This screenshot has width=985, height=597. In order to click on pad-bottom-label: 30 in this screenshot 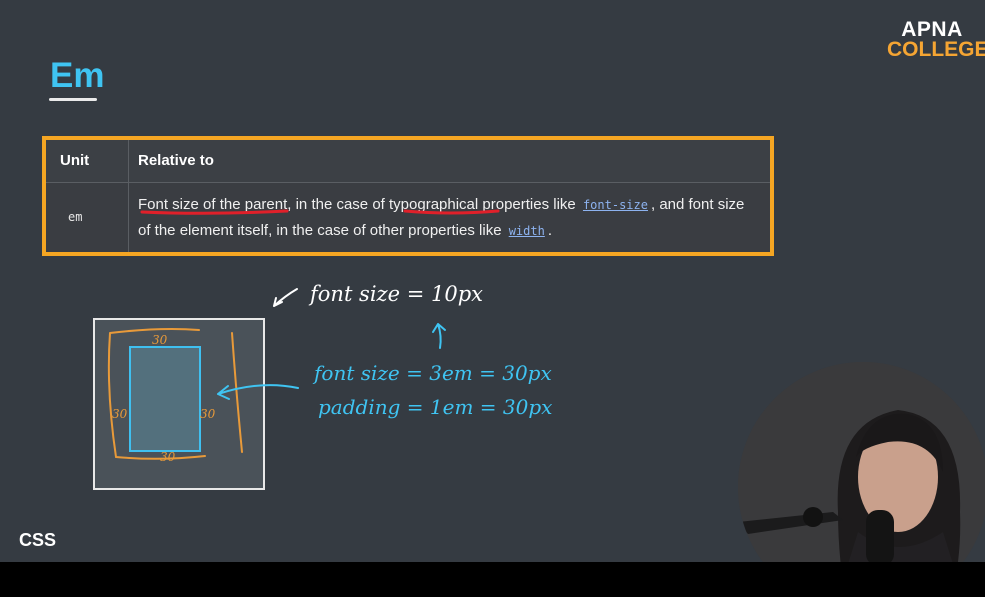, I will do `click(168, 457)`.